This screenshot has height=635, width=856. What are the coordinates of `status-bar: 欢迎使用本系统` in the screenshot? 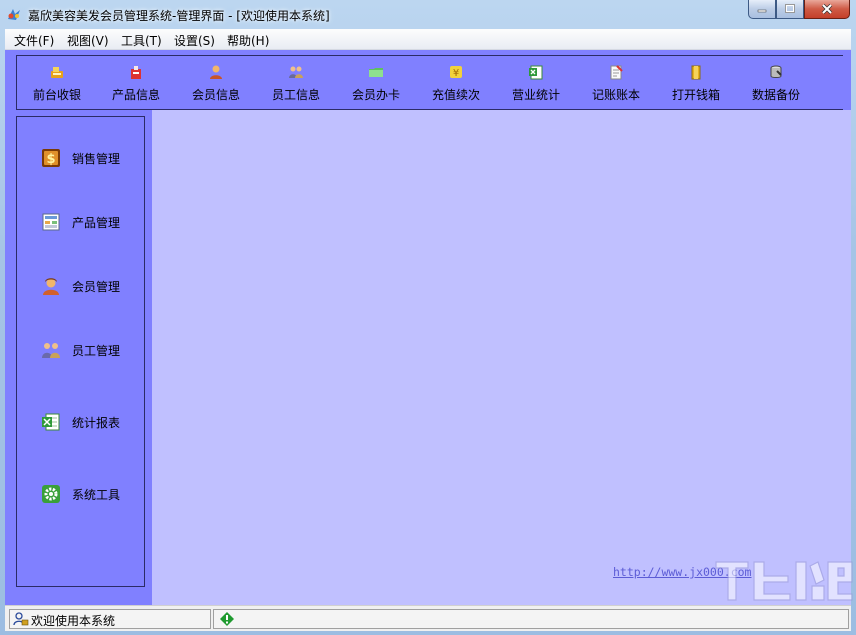 It's located at (428, 618).